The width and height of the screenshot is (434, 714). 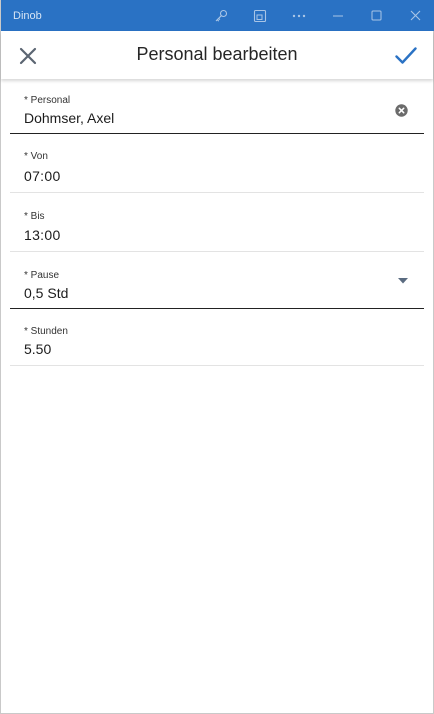 What do you see at coordinates (217, 280) in the screenshot?
I see `pause-field: * Pause 0,5 Std` at bounding box center [217, 280].